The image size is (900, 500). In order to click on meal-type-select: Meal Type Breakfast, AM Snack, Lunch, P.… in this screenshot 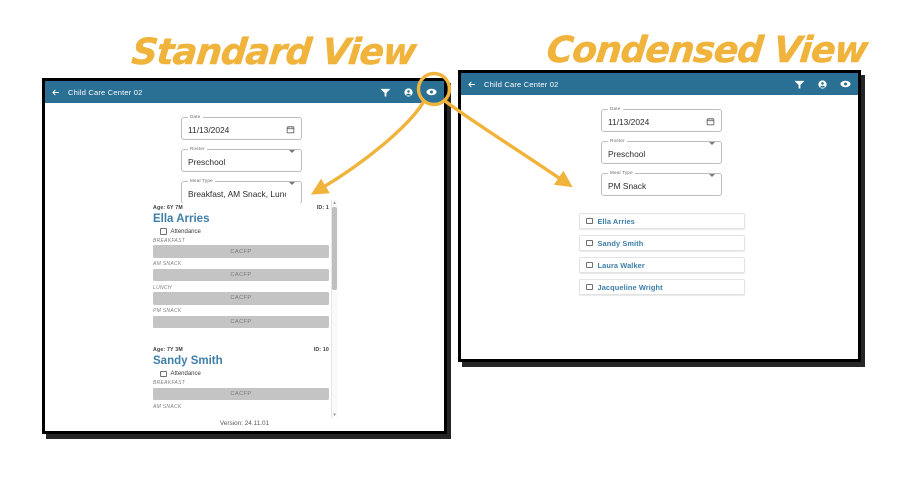, I will do `click(241, 191)`.